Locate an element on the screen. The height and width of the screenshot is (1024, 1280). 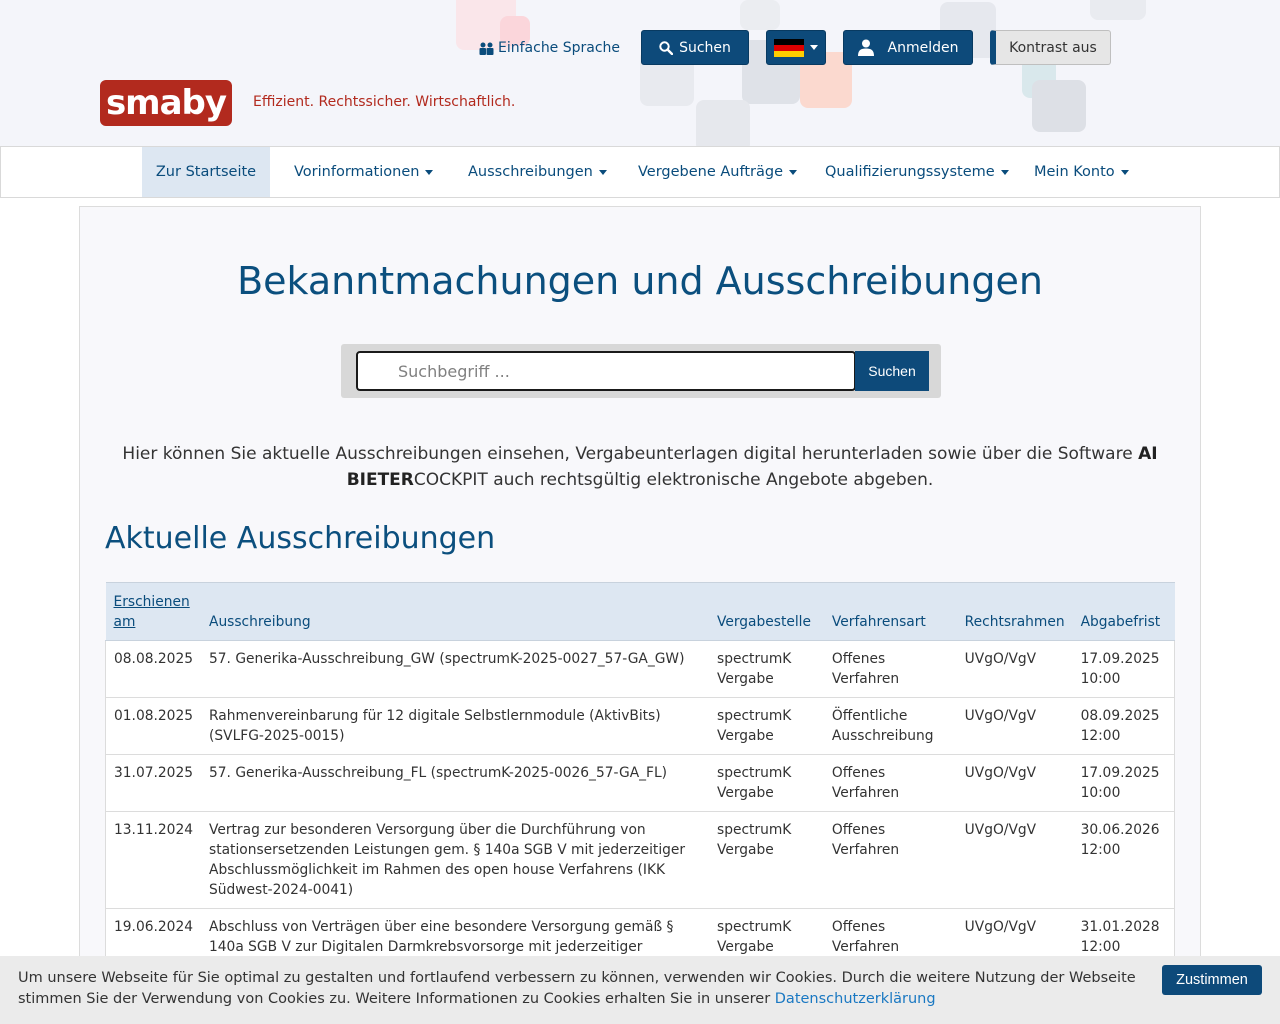
nav-item-label: Ausschreibungen is located at coordinates (530, 172).